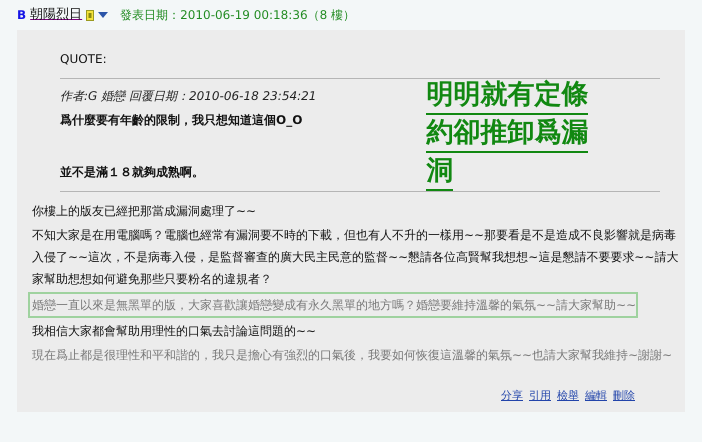  Describe the element at coordinates (56, 15) in the screenshot. I see `author-link: 朝陽烈日` at that location.